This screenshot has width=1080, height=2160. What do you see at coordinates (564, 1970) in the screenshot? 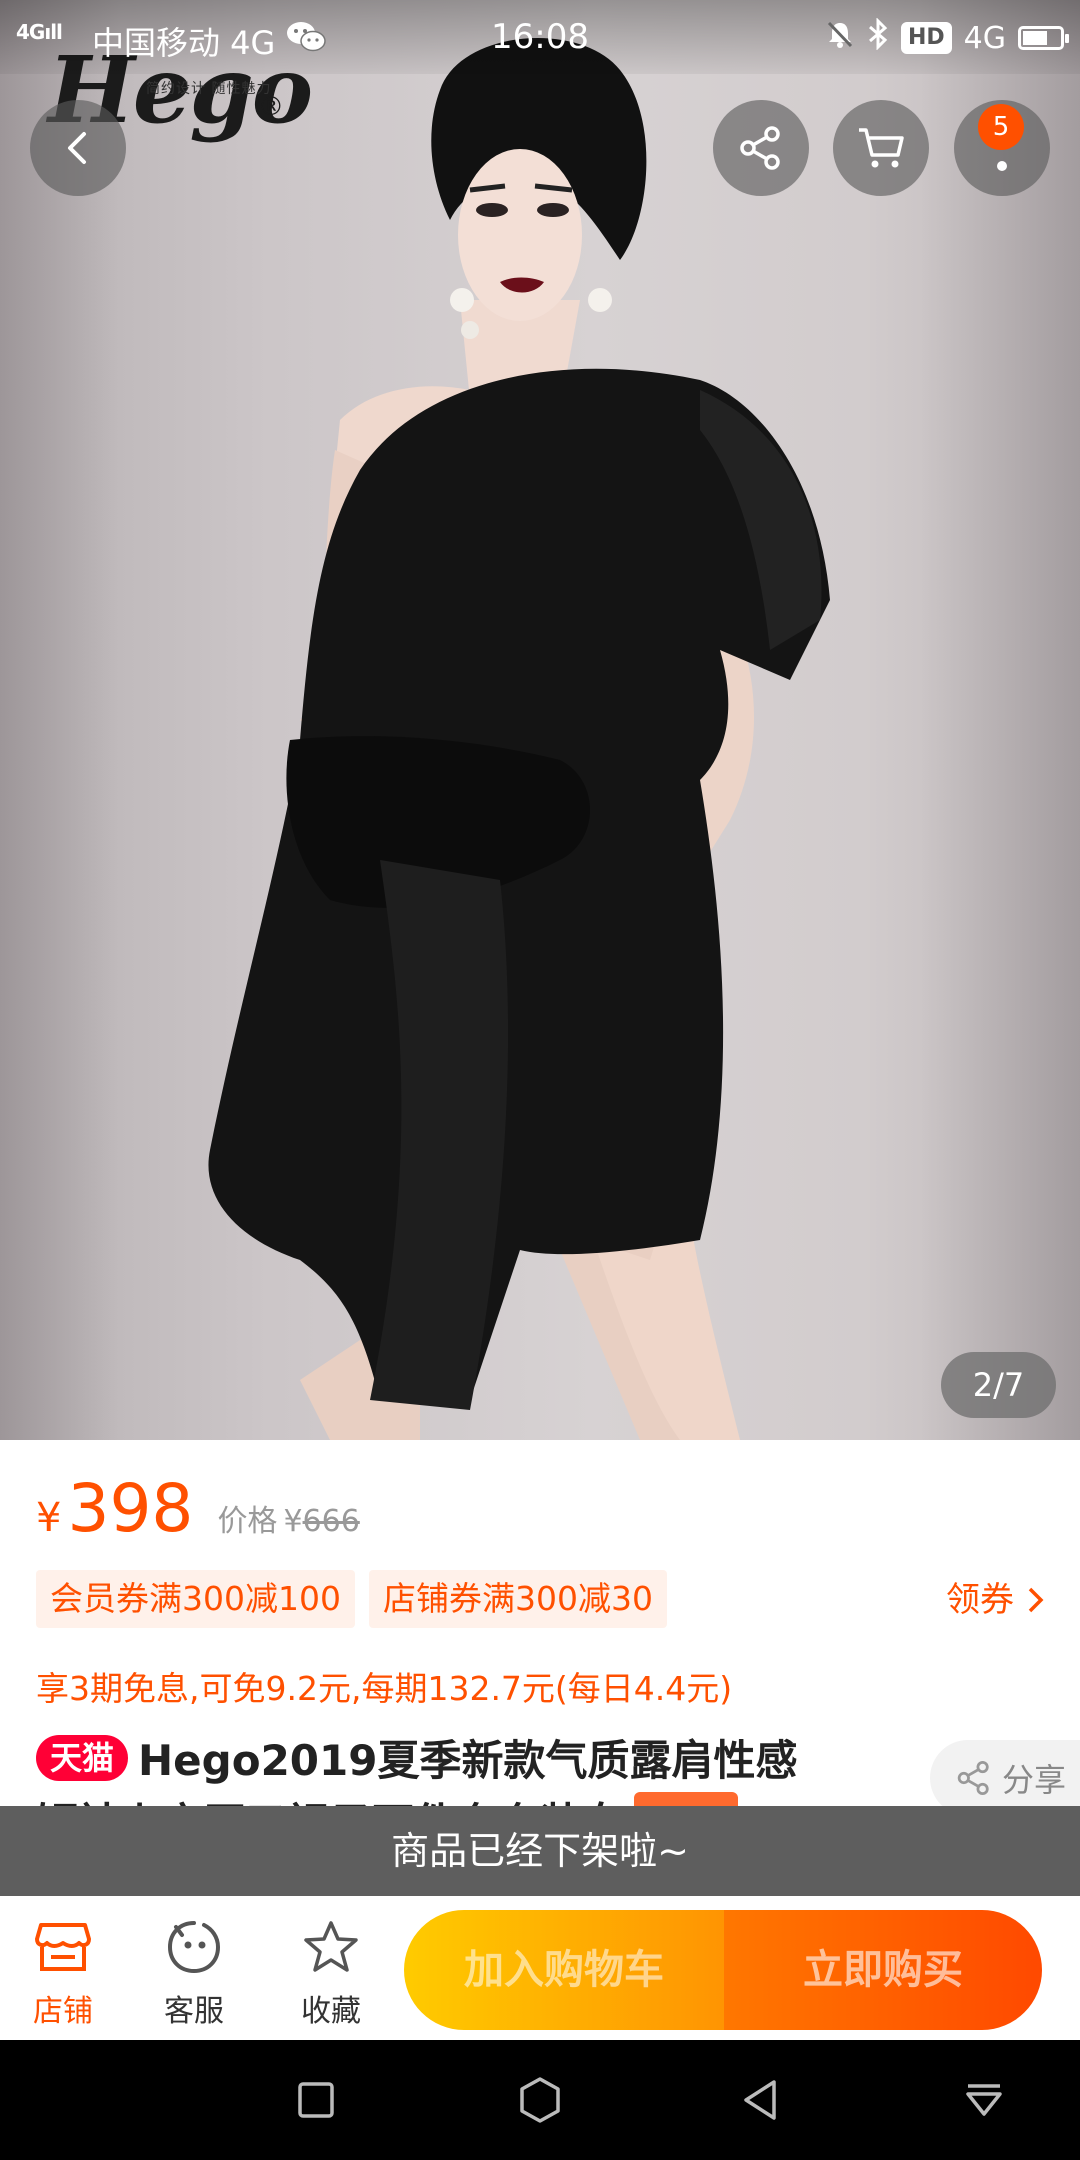
I see `add-to-cart-button: 加入购物车` at bounding box center [564, 1970].